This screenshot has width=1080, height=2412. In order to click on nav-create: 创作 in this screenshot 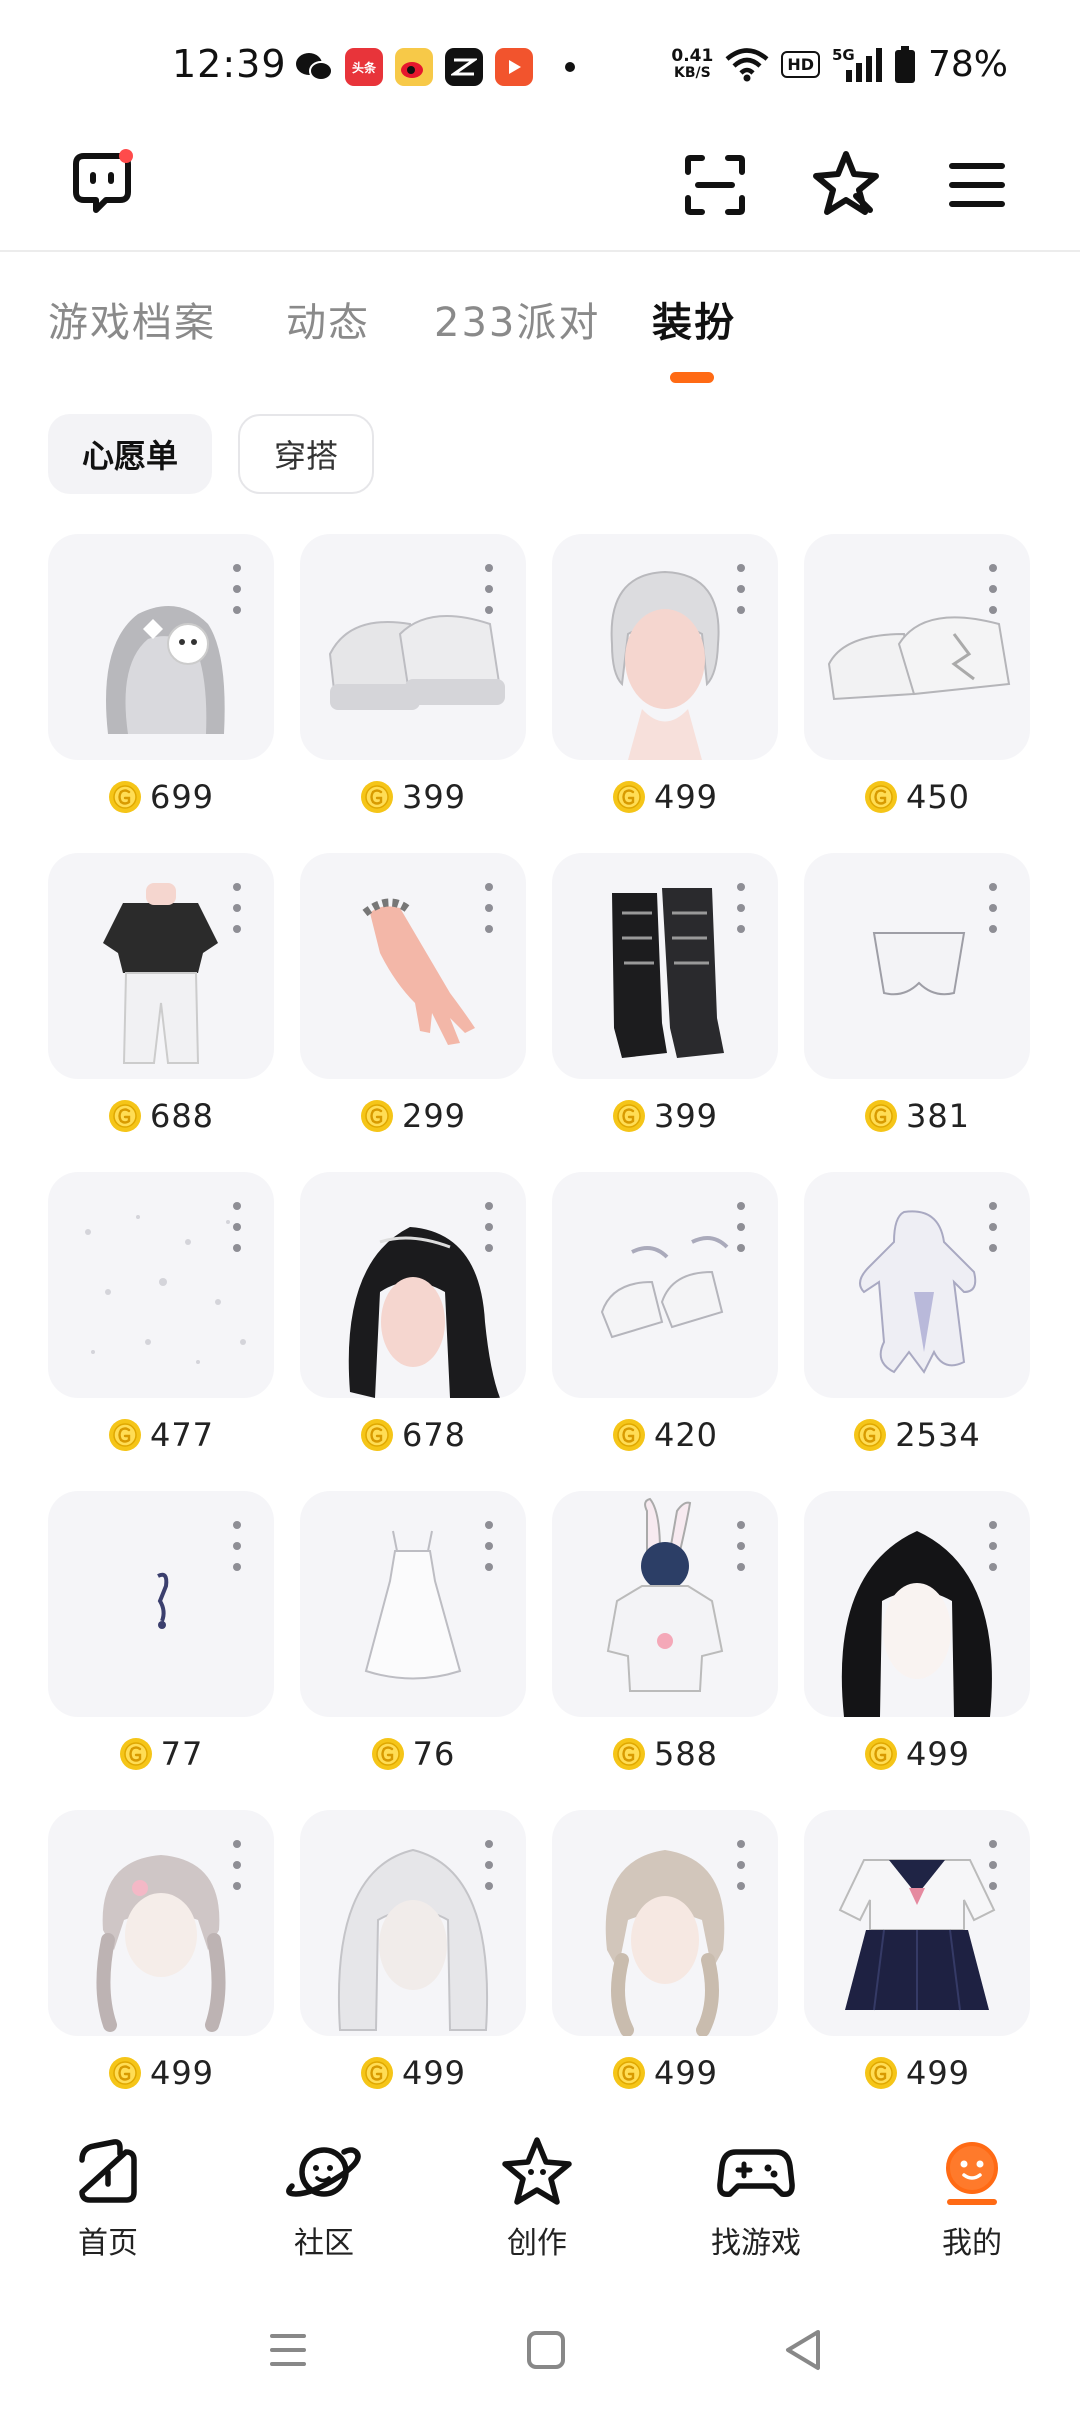, I will do `click(537, 2197)`.